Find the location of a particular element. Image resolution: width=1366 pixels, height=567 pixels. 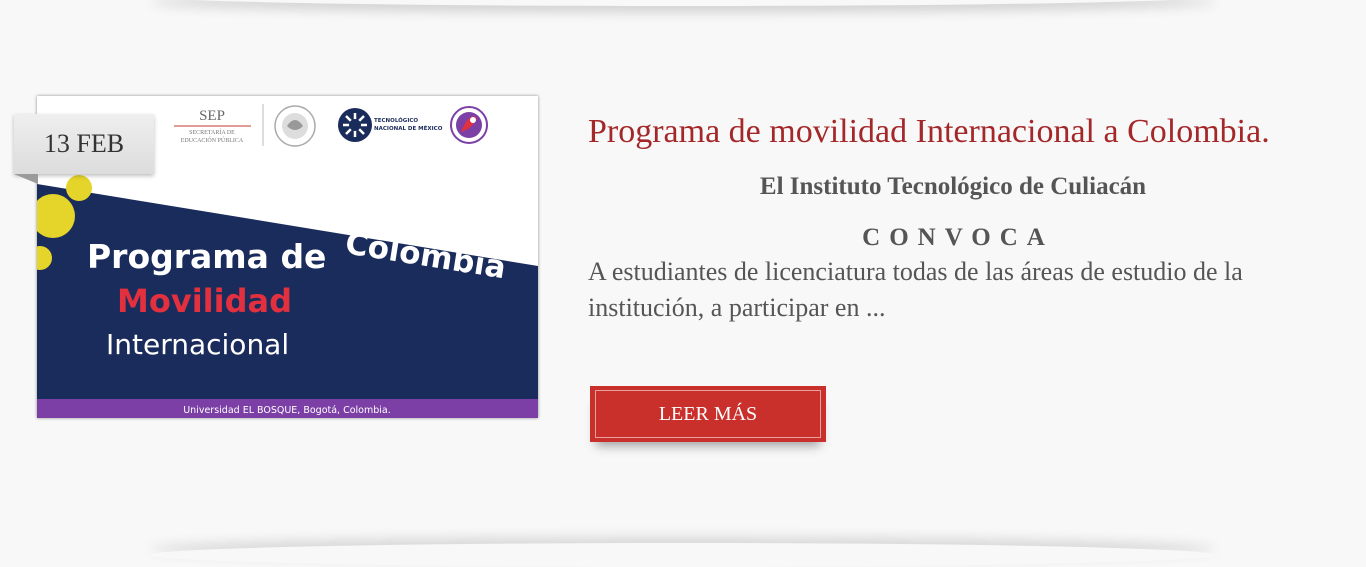

image-line2: Movilidad is located at coordinates (204, 301).